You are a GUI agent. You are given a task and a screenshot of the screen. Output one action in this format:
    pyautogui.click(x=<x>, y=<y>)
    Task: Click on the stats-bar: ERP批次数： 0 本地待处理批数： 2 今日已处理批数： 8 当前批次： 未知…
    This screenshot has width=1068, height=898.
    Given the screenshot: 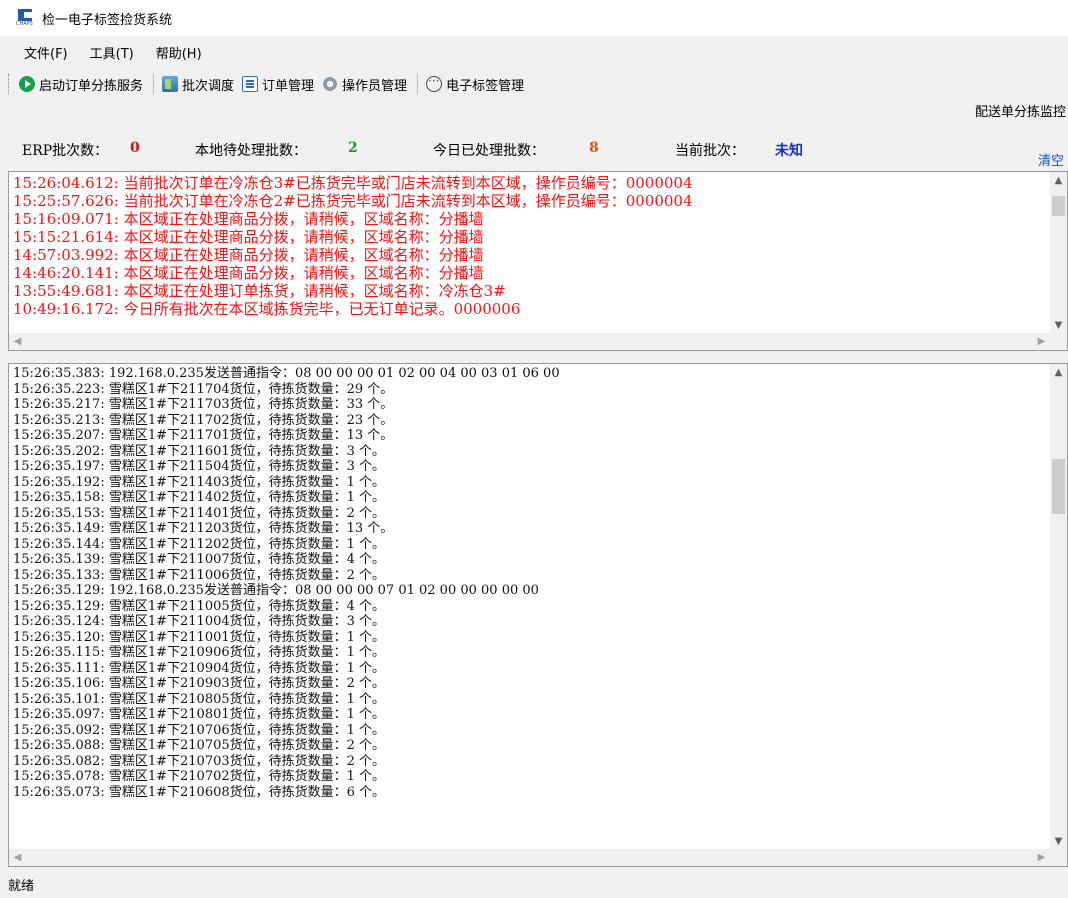 What is the action you would take?
    pyautogui.click(x=534, y=150)
    